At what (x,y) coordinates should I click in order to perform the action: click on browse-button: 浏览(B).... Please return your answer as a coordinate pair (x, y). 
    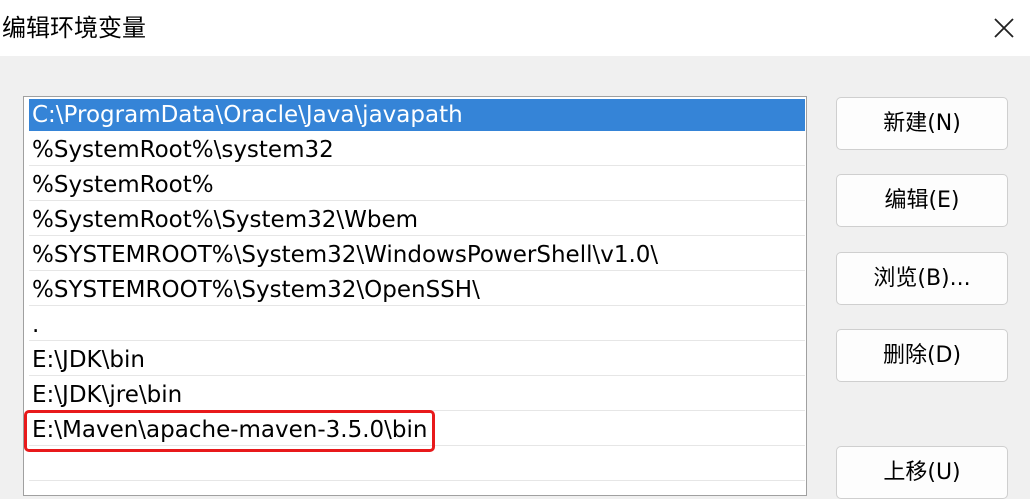
    Looking at the image, I should click on (922, 278).